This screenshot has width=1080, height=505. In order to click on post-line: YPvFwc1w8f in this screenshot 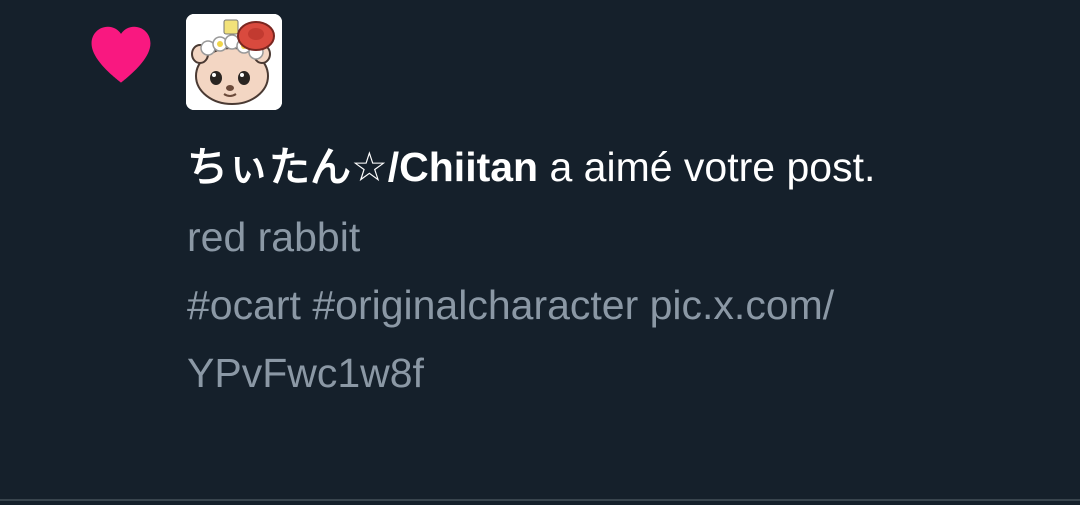, I will do `click(305, 373)`.